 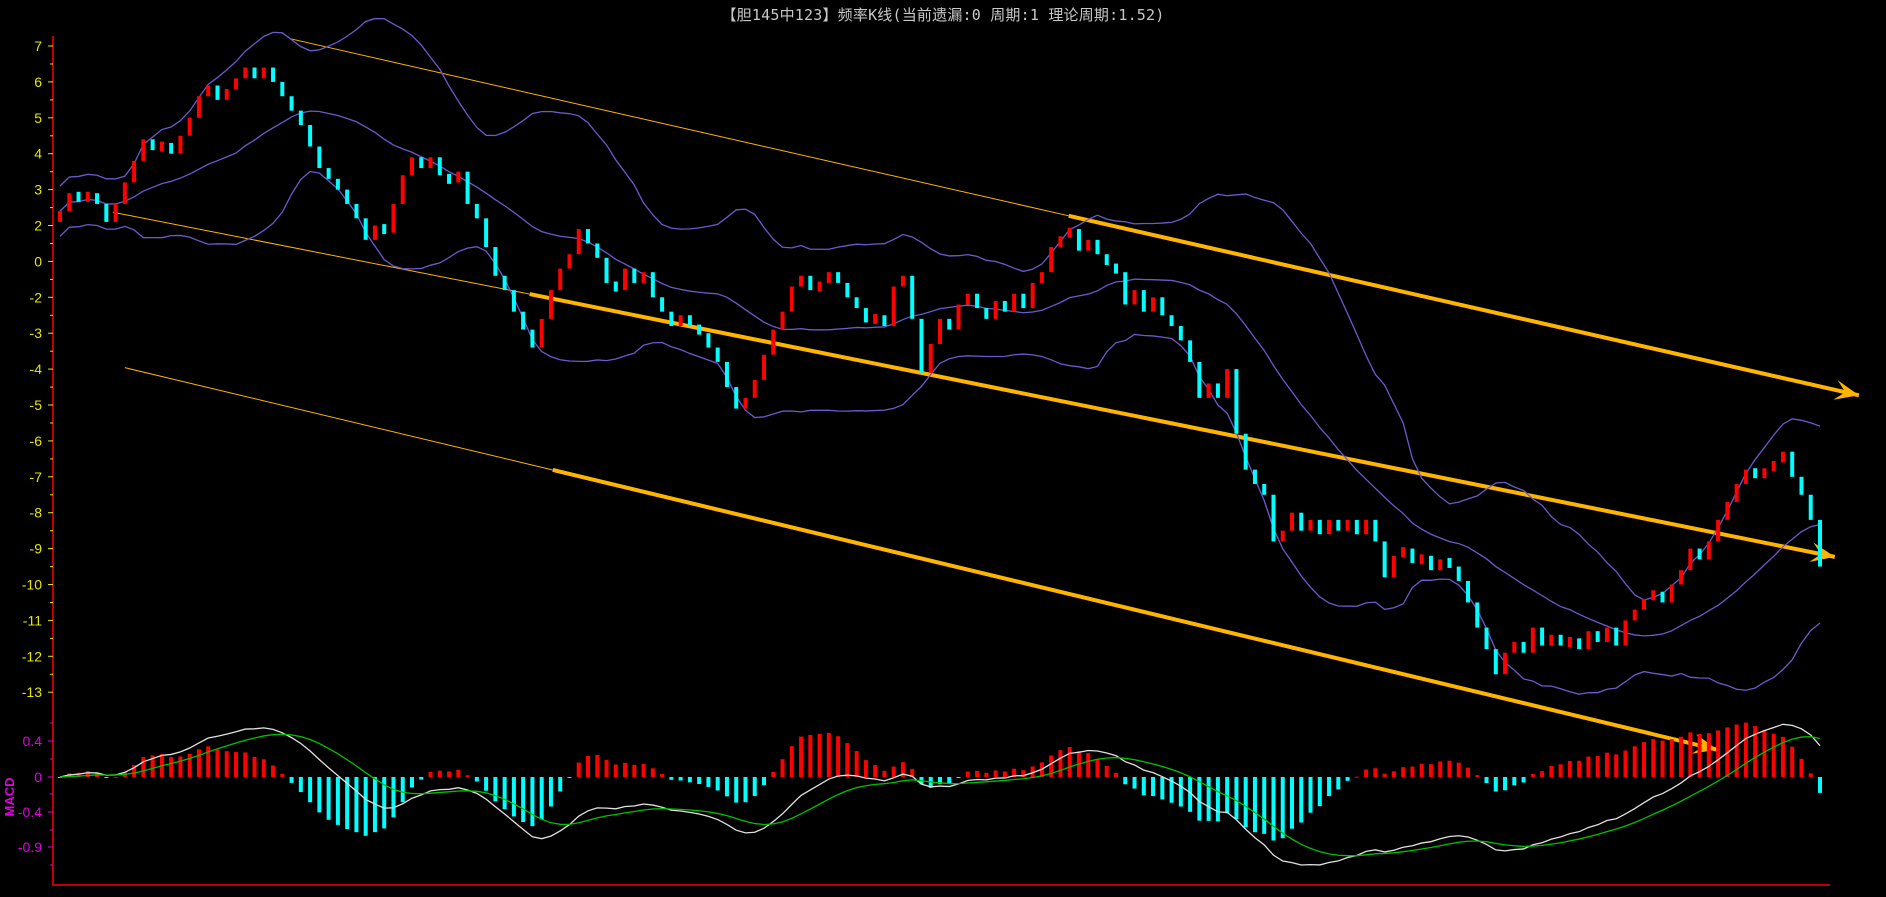 What do you see at coordinates (338, 419) in the screenshot?
I see `trendline-thin` at bounding box center [338, 419].